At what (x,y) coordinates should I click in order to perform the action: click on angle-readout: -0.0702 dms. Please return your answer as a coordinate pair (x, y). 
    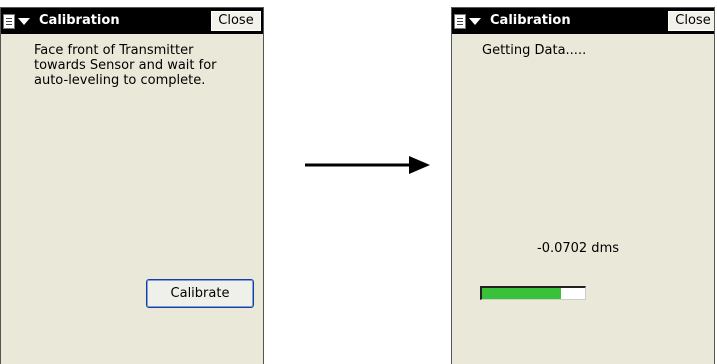
    Looking at the image, I should click on (578, 248).